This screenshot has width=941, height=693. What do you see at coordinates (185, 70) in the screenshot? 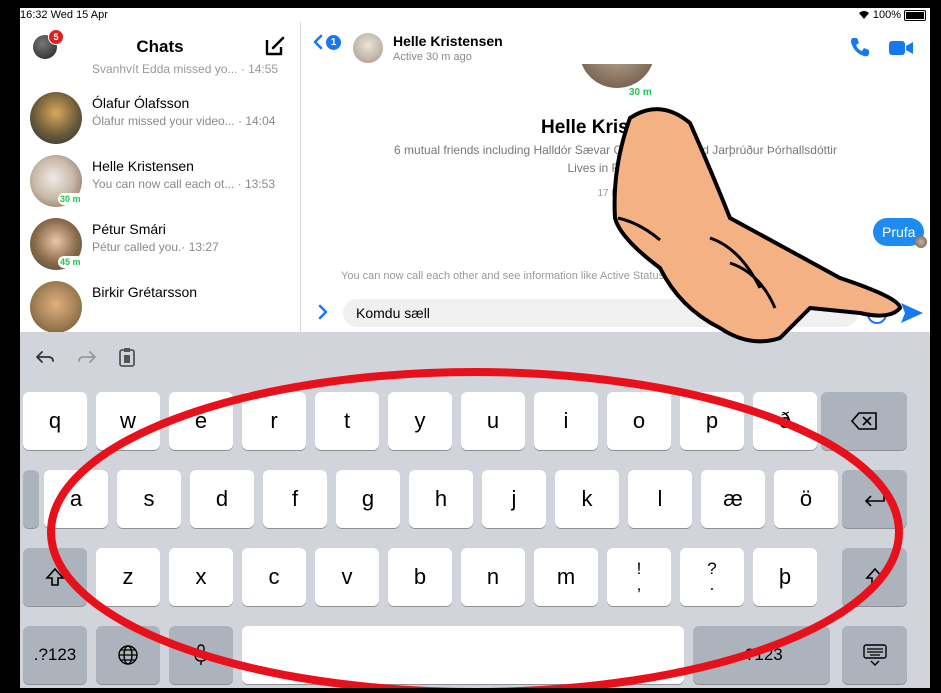
I see `partial-preview: Svanhvít Edda missed yo... · 14:55` at bounding box center [185, 70].